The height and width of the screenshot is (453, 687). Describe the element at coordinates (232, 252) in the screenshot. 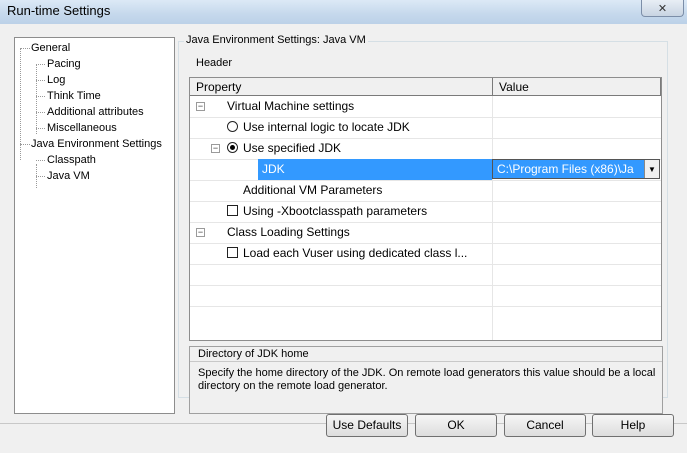

I see `checkbox-dedicated-class-loader` at that location.